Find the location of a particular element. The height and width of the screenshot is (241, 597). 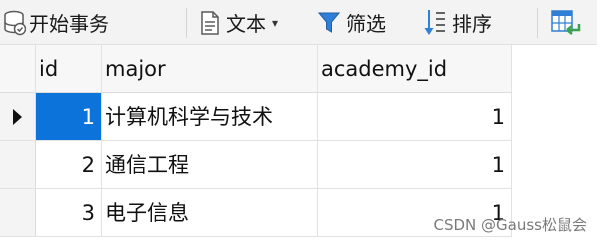

database-transaction-icon is located at coordinates (15, 23).